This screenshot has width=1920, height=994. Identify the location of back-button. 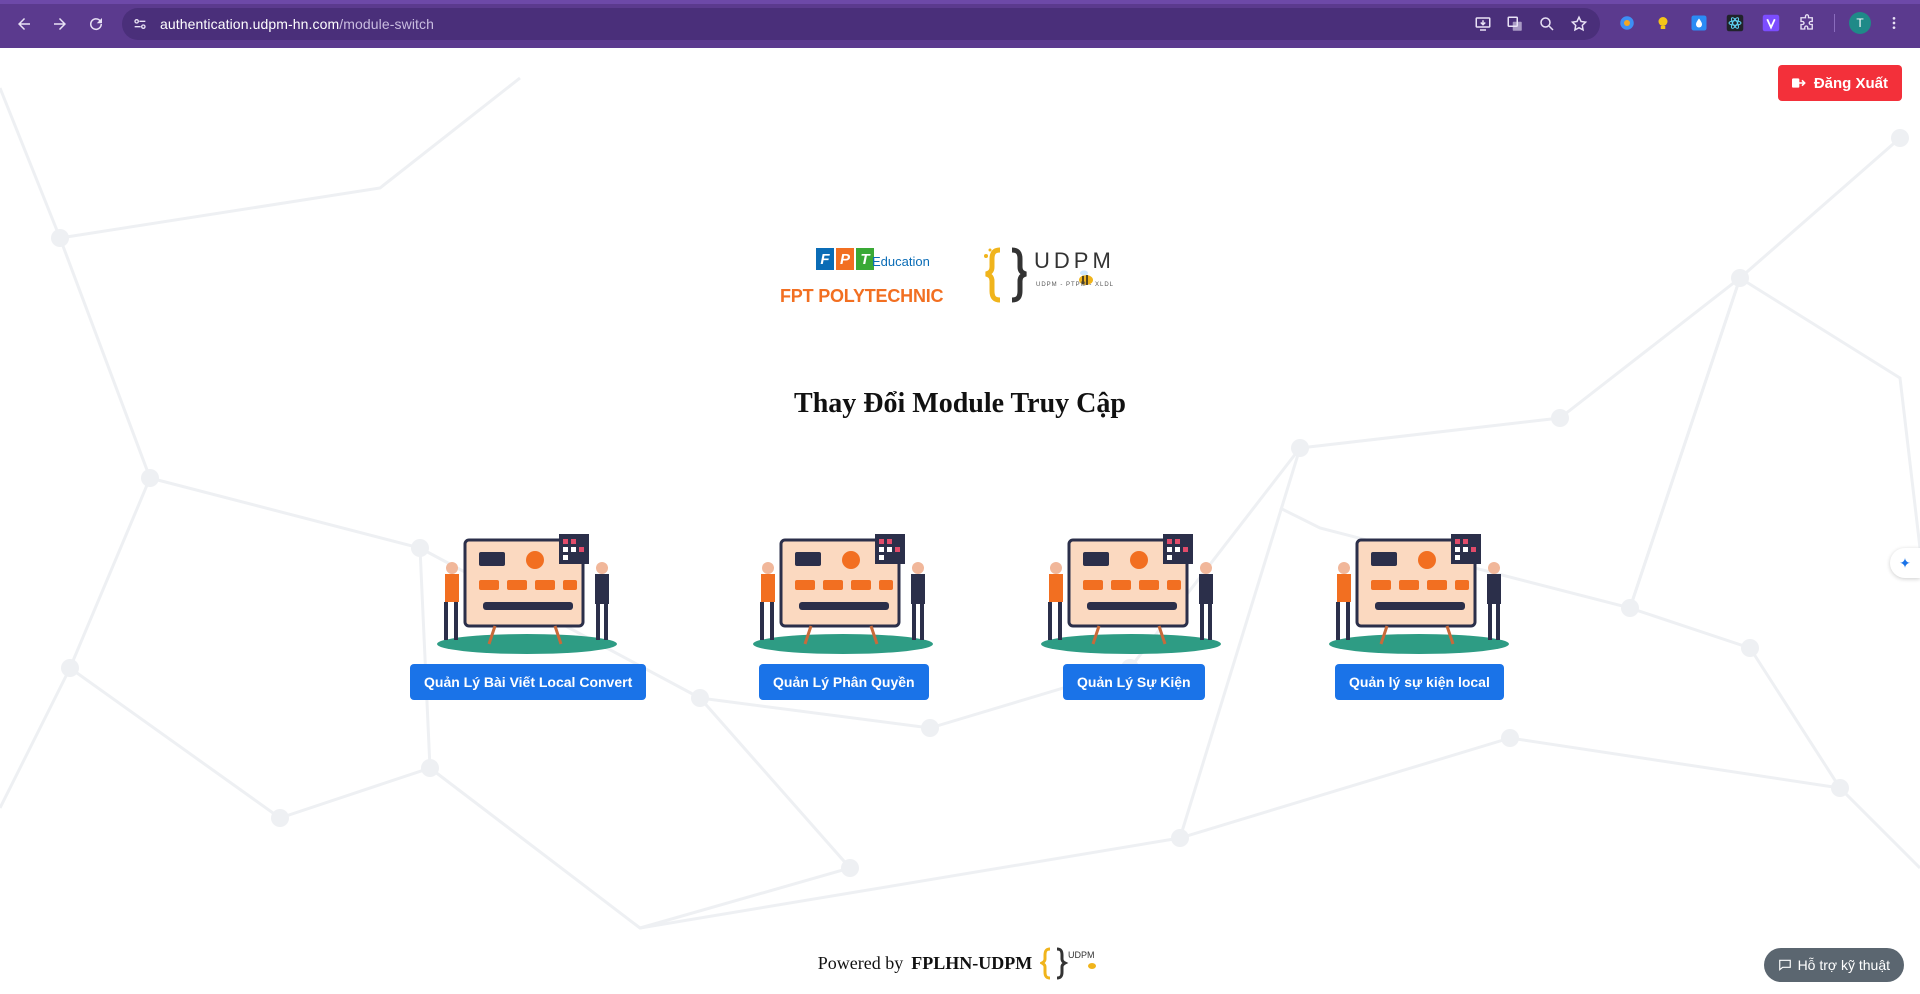
(24, 24).